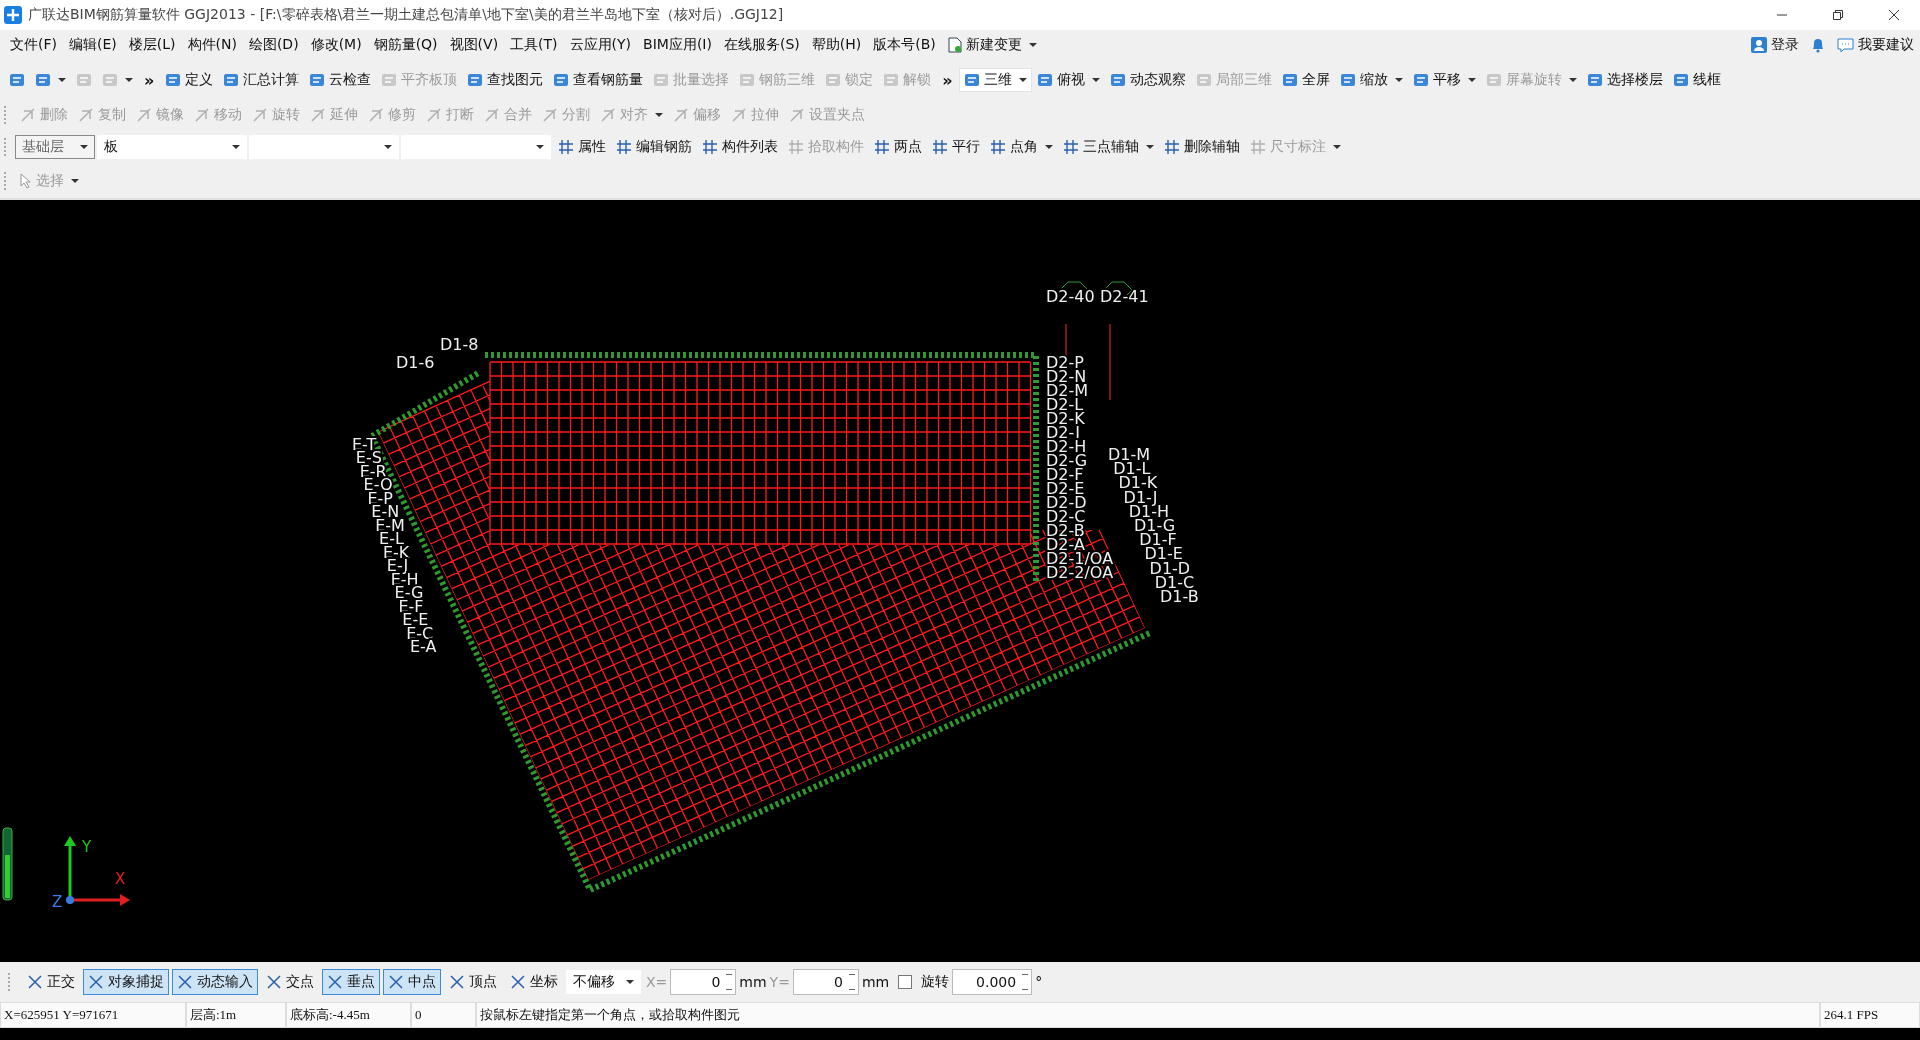 The image size is (1920, 1040). I want to click on close-icon, so click(1894, 15).